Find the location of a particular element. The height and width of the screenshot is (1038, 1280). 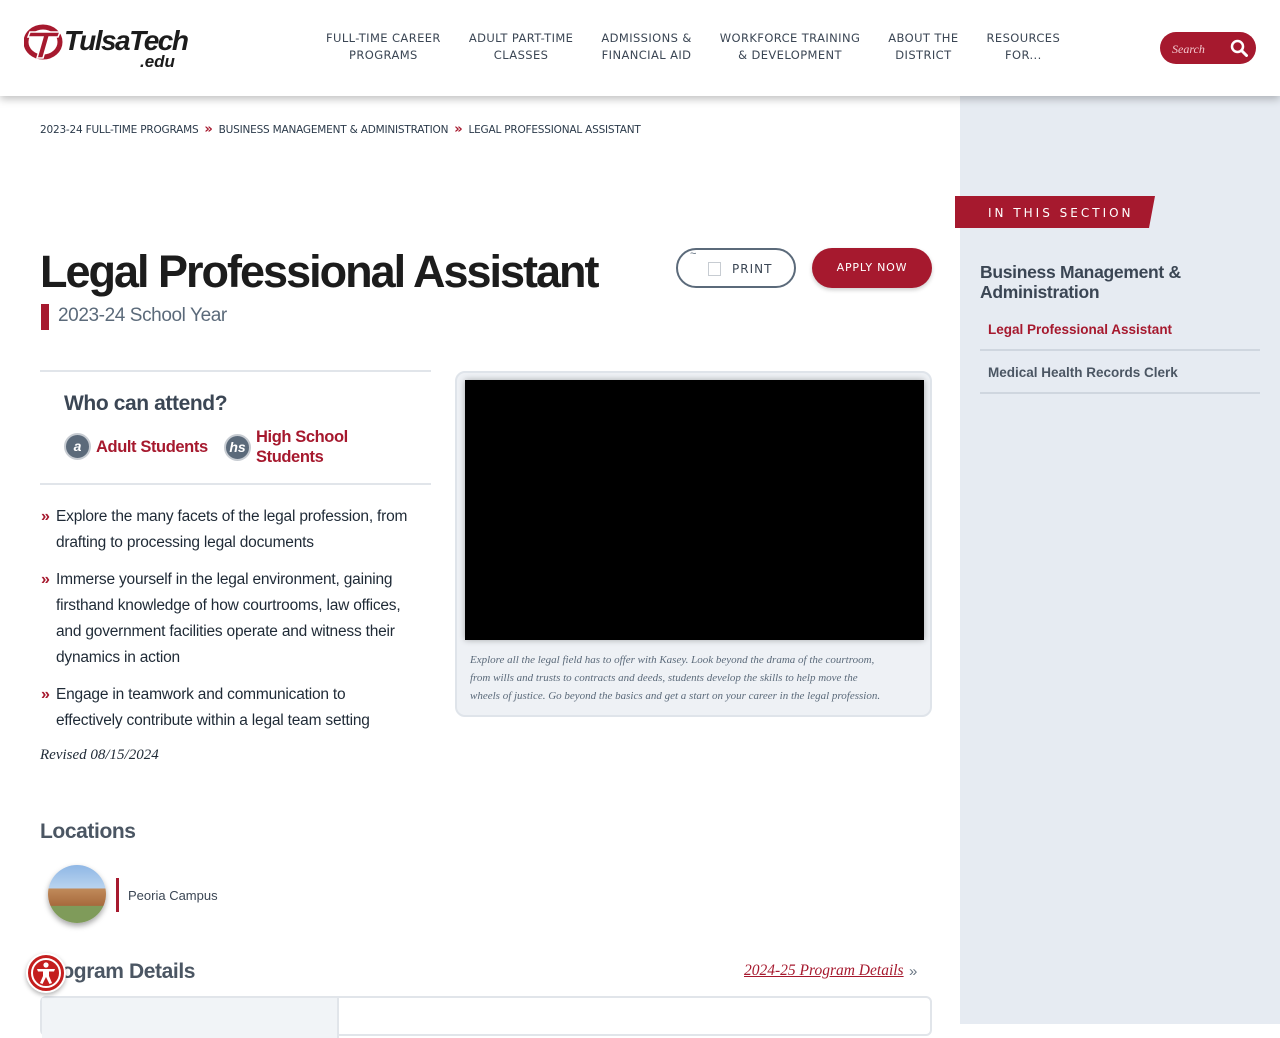

tulsatech-logo-icon is located at coordinates (43, 42).